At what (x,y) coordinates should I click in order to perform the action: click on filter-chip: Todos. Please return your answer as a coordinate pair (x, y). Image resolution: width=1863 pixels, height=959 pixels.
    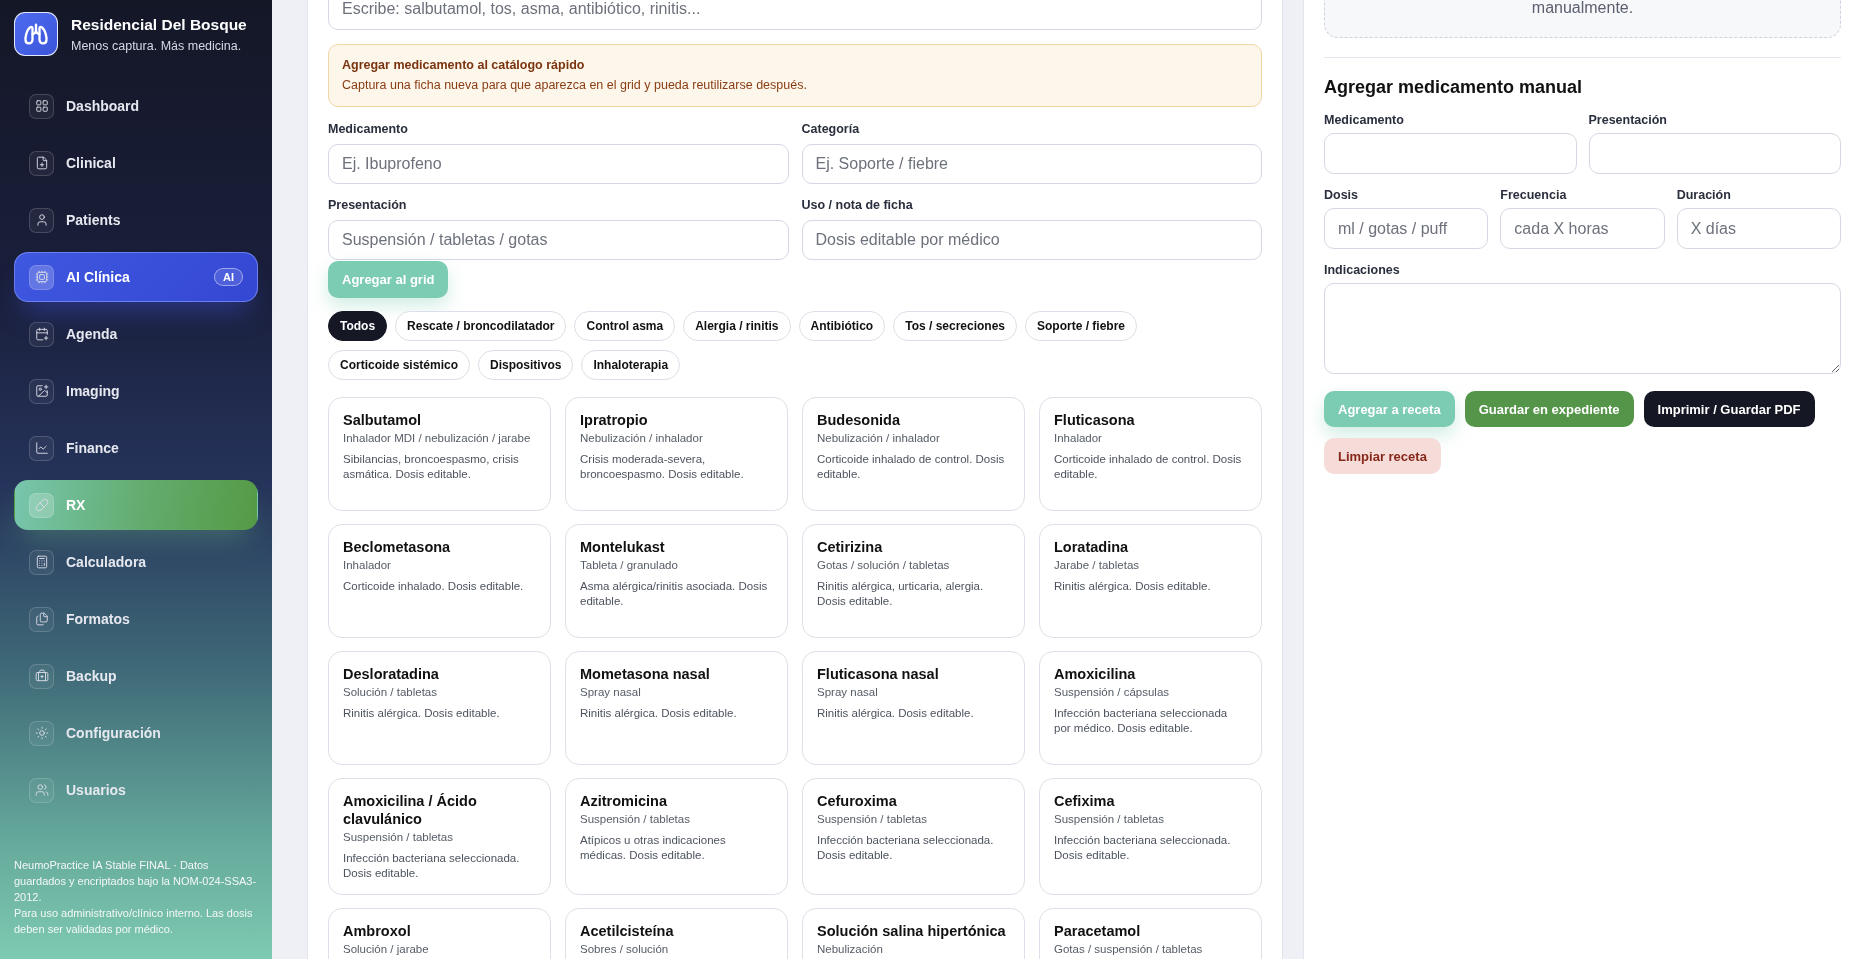
    Looking at the image, I should click on (358, 326).